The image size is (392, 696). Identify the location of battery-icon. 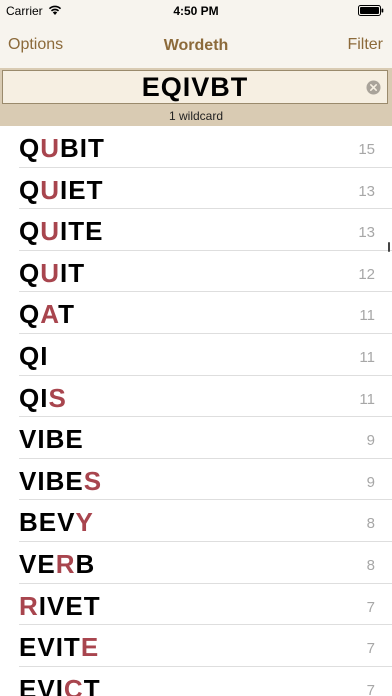
(371, 10).